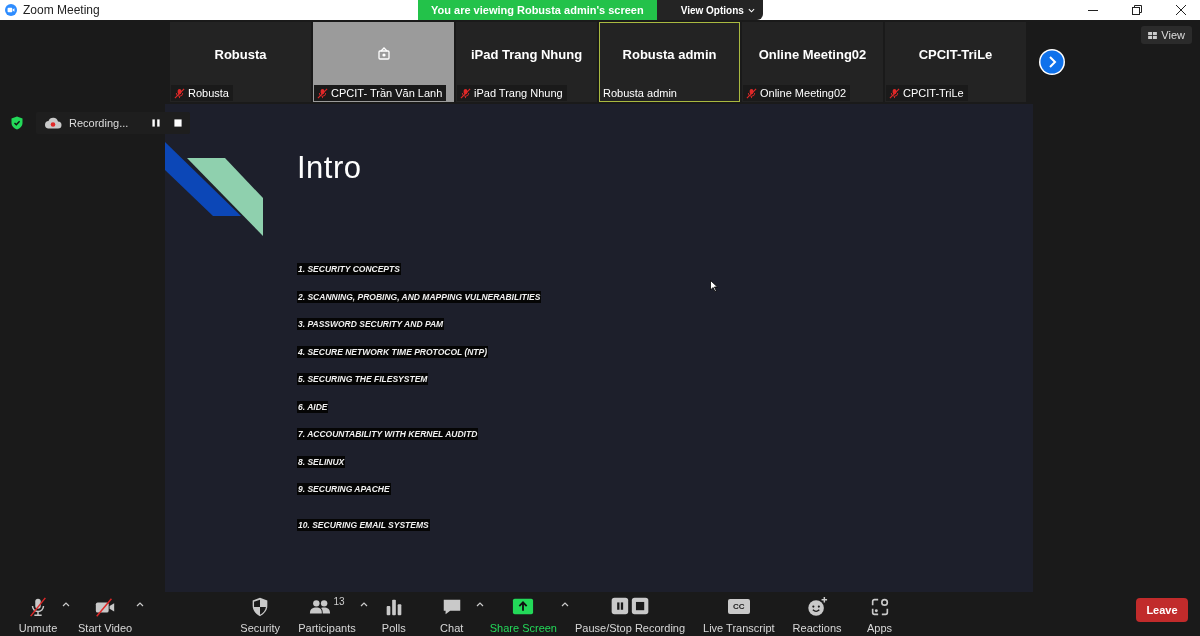 This screenshot has height=636, width=1200. Describe the element at coordinates (451, 615) in the screenshot. I see `toolbar-button: Chat` at that location.